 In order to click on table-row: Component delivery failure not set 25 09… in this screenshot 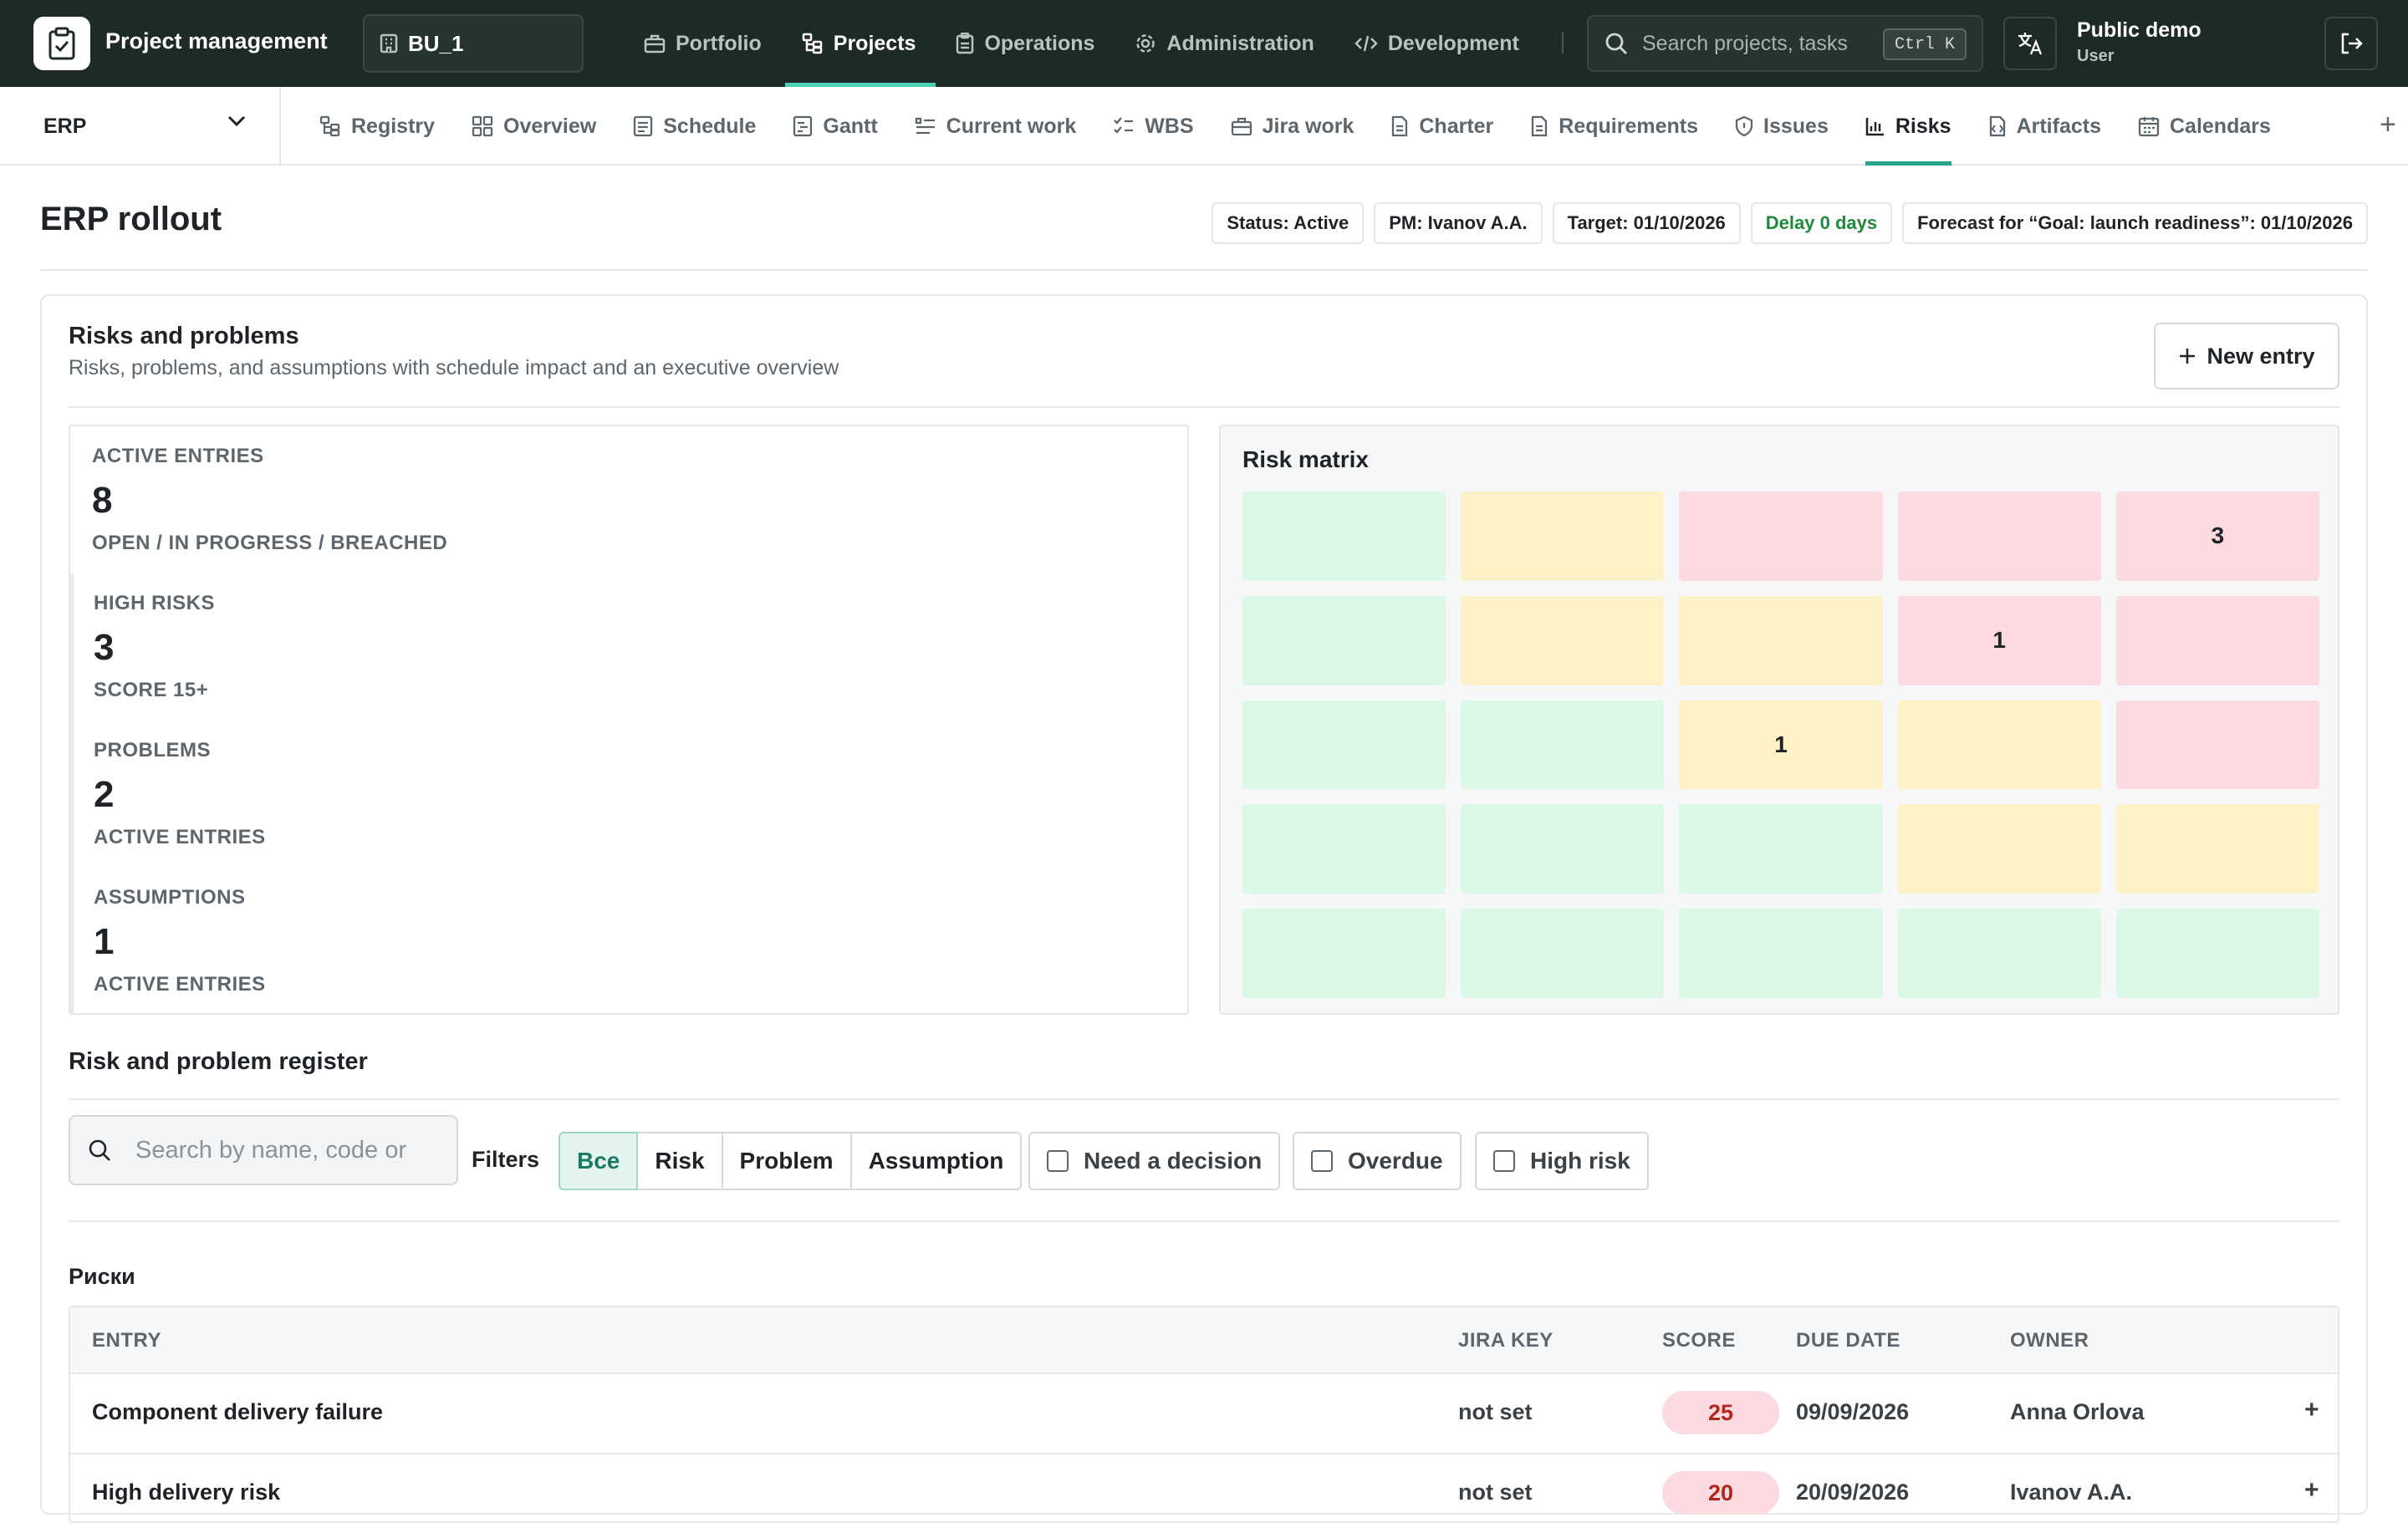, I will do `click(1204, 1413)`.